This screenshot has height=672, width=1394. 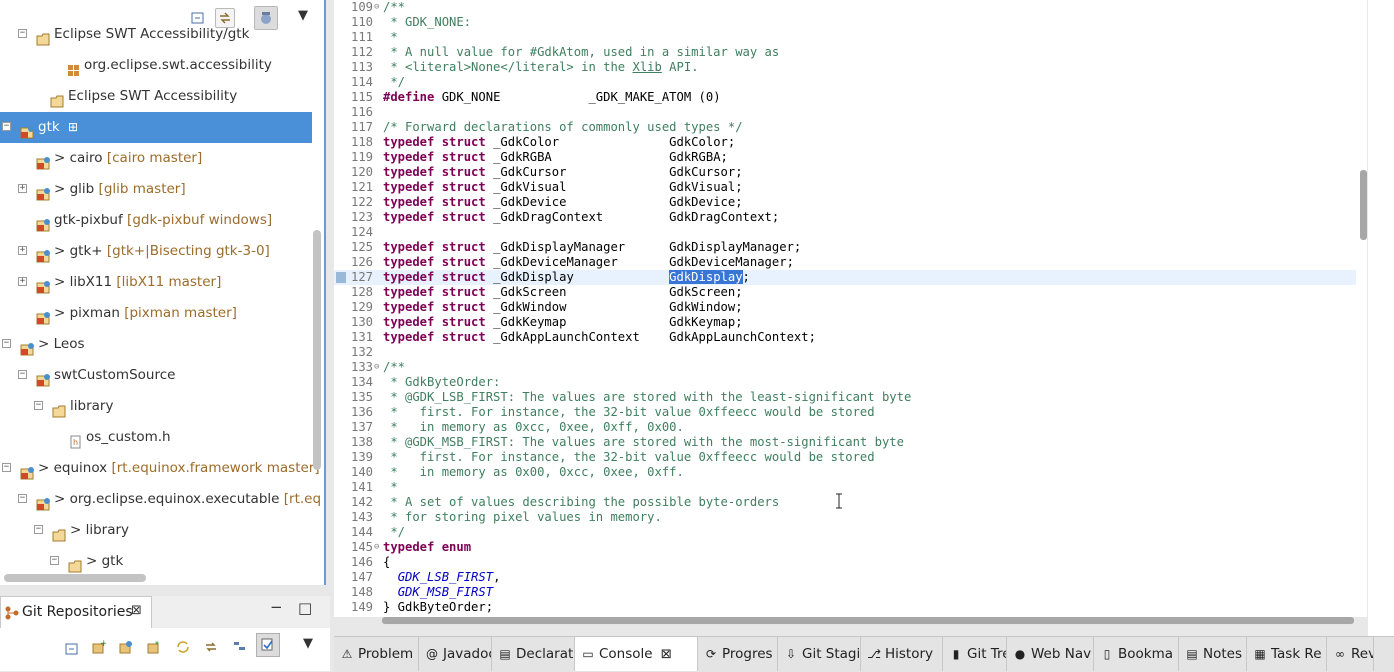 What do you see at coordinates (845, 142) in the screenshot?
I see `code-line: 118 typedef struct _GdkColor GdkColor;` at bounding box center [845, 142].